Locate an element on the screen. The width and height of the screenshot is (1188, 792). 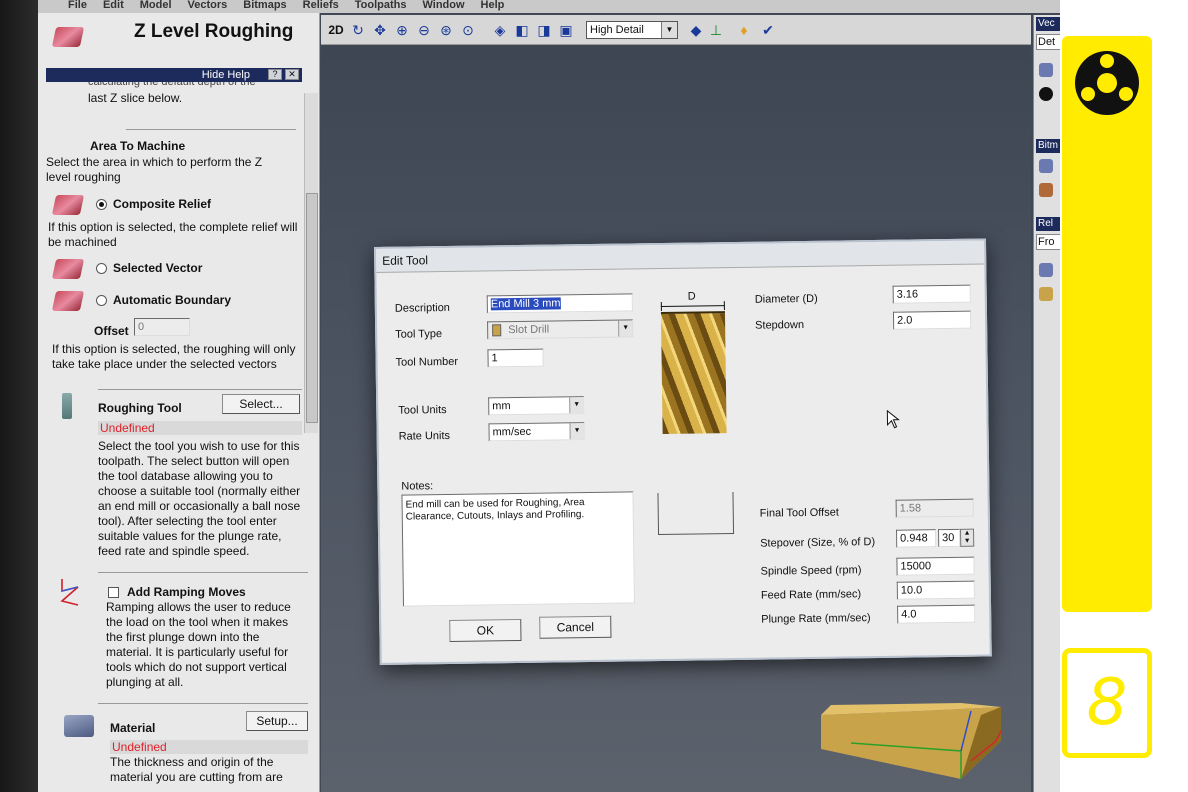
hide-help-label: Hide Help is located at coordinates (226, 75).